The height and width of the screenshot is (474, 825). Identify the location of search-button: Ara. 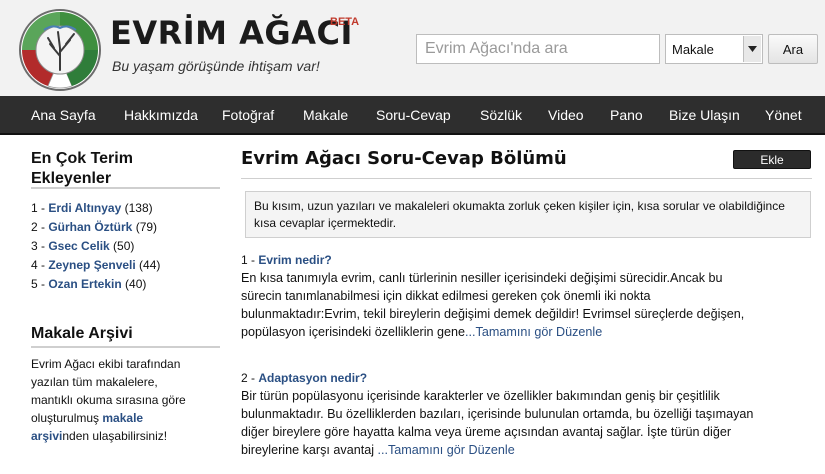
(793, 49).